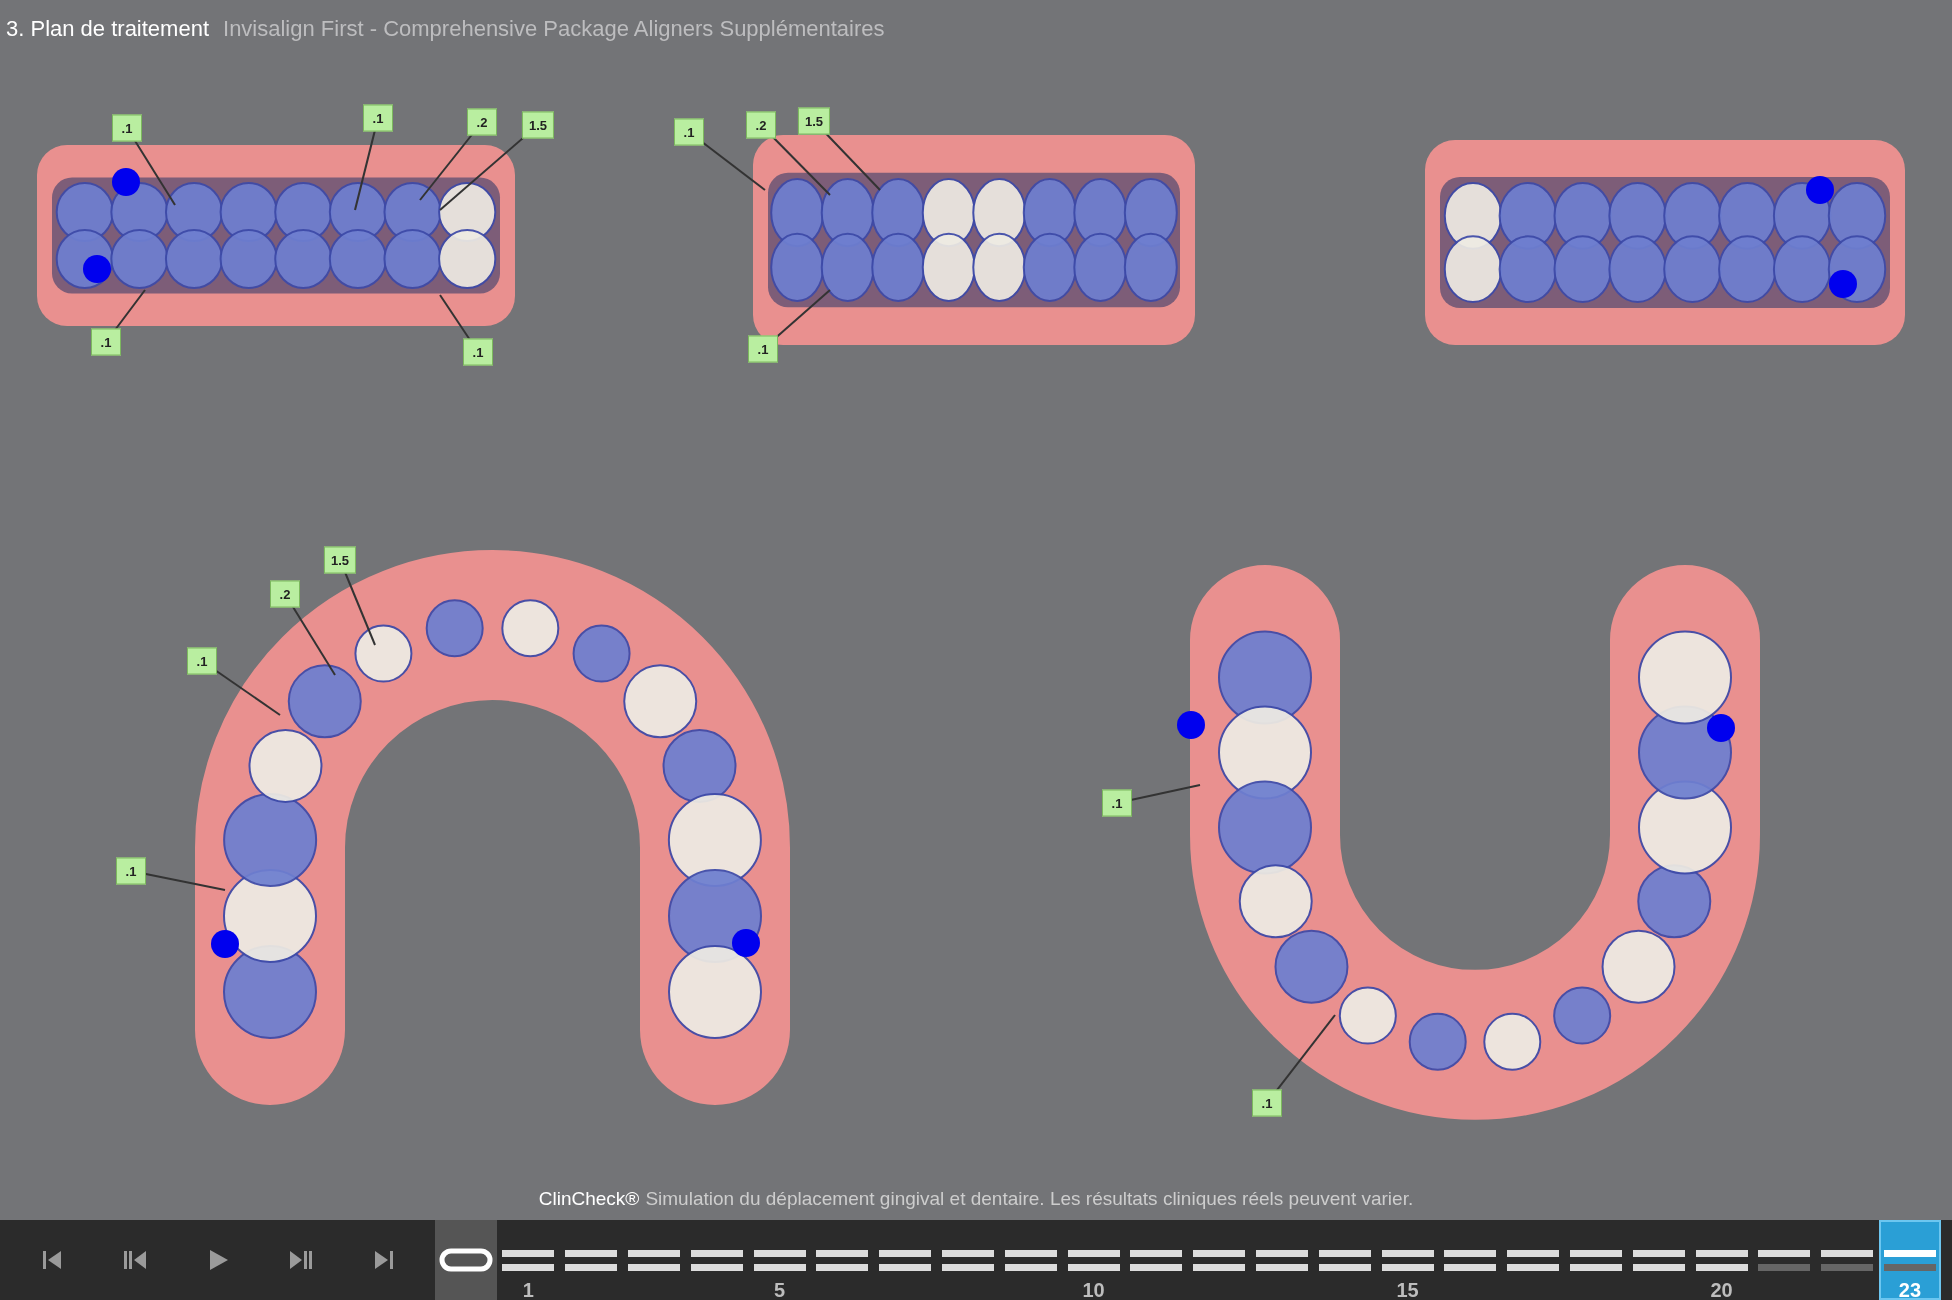 This screenshot has height=1300, width=1952. What do you see at coordinates (1029, 1199) in the screenshot?
I see `disclaimer-text: Simulation du déplacement gingival et dentaire. Les résultats cliniques réels peuvent varier.` at bounding box center [1029, 1199].